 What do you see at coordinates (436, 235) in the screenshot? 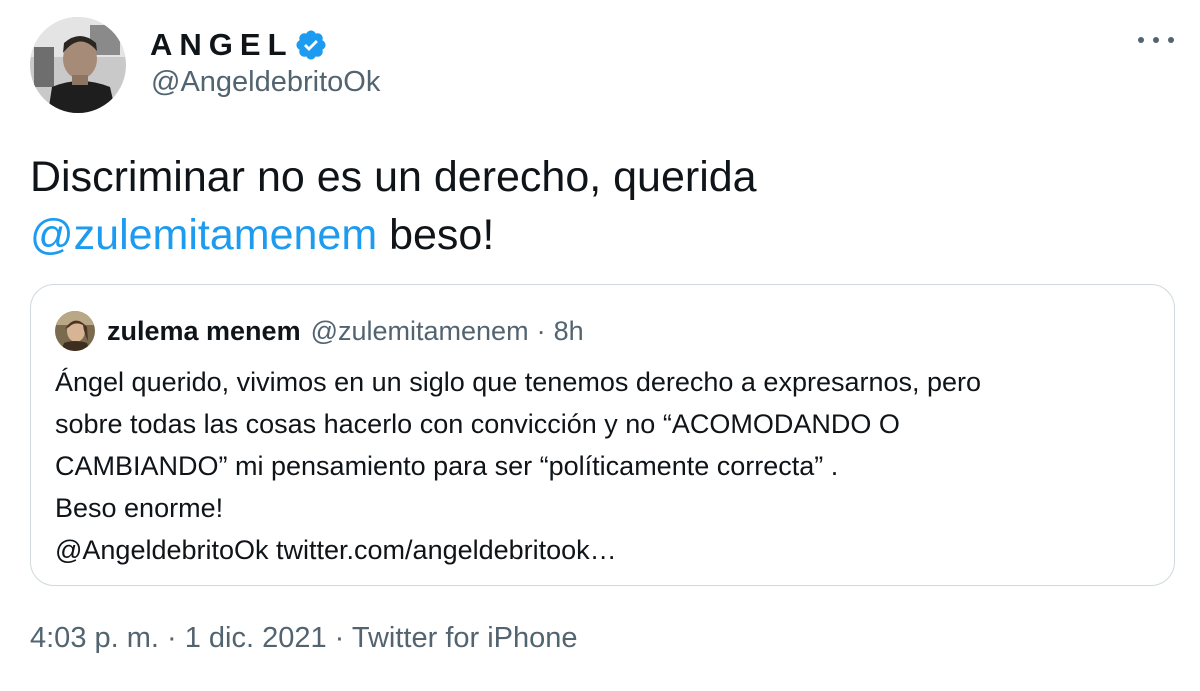
I see `tweet-text-part2: beso!` at bounding box center [436, 235].